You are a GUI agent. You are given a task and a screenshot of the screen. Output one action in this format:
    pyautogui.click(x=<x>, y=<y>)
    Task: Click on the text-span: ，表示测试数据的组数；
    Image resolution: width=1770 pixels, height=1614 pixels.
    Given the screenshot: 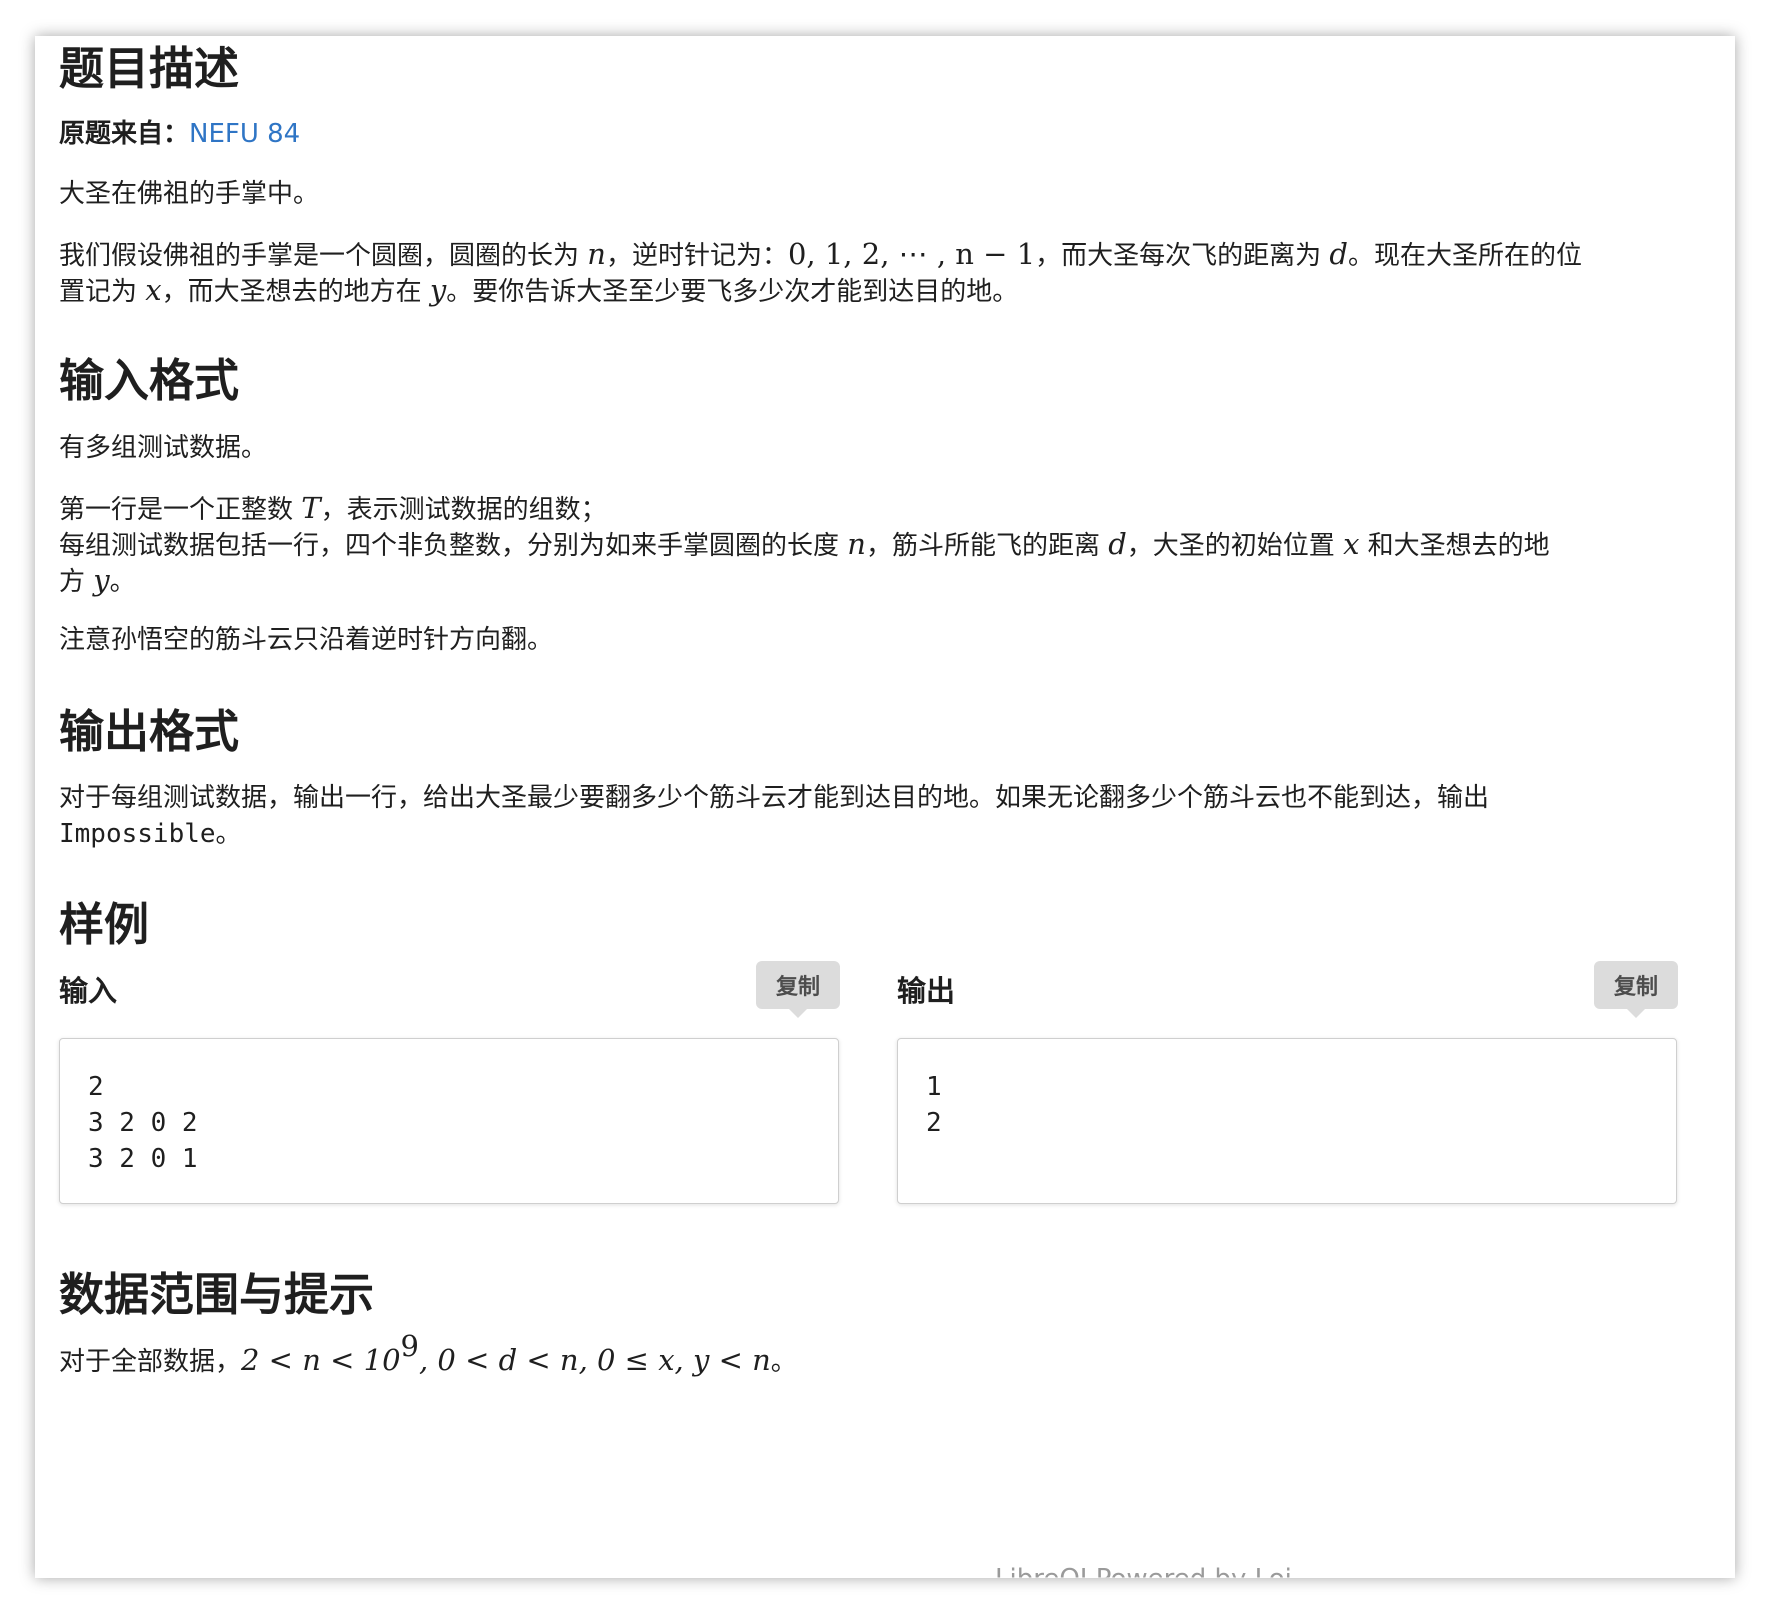 What is the action you would take?
    pyautogui.click(x=463, y=510)
    